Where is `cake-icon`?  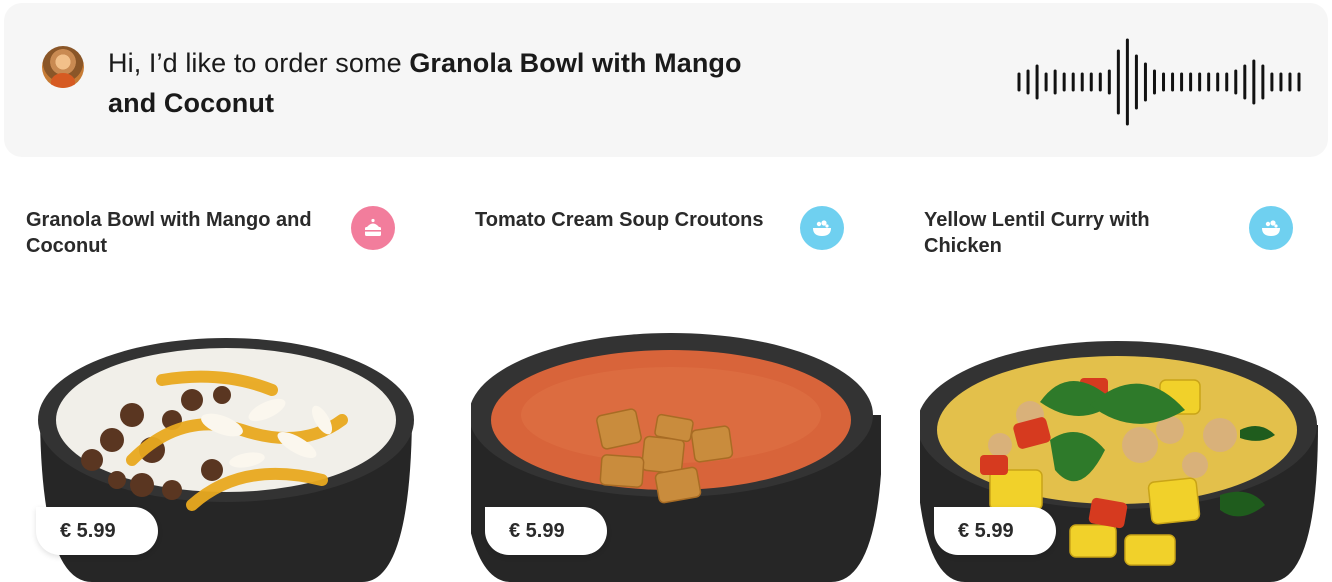
cake-icon is located at coordinates (373, 227).